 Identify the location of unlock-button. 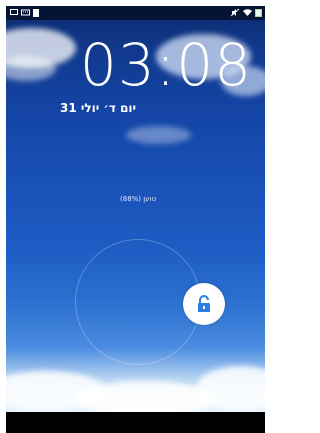
(204, 304).